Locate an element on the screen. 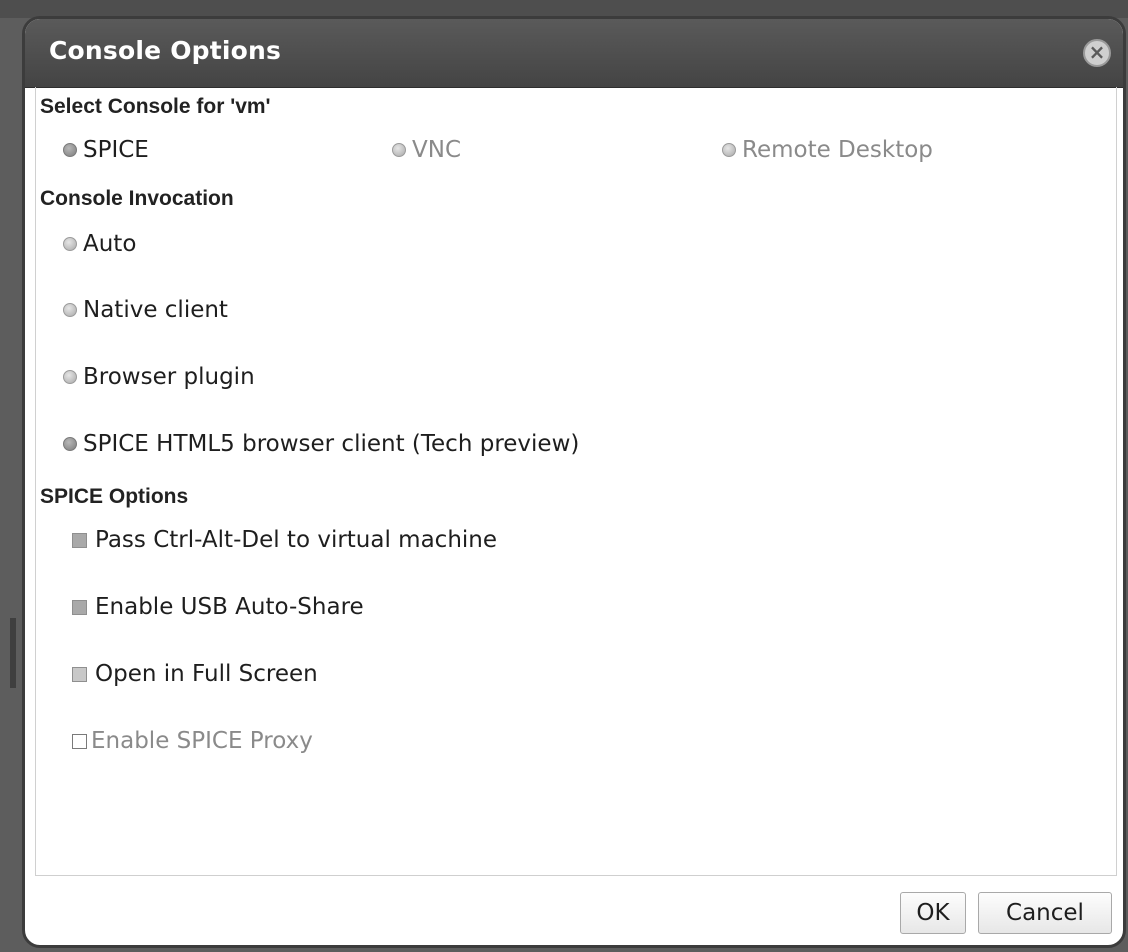 This screenshot has width=1128, height=952. checkbox-enable-spice-proxy: Enable SPICE Proxy is located at coordinates (192, 741).